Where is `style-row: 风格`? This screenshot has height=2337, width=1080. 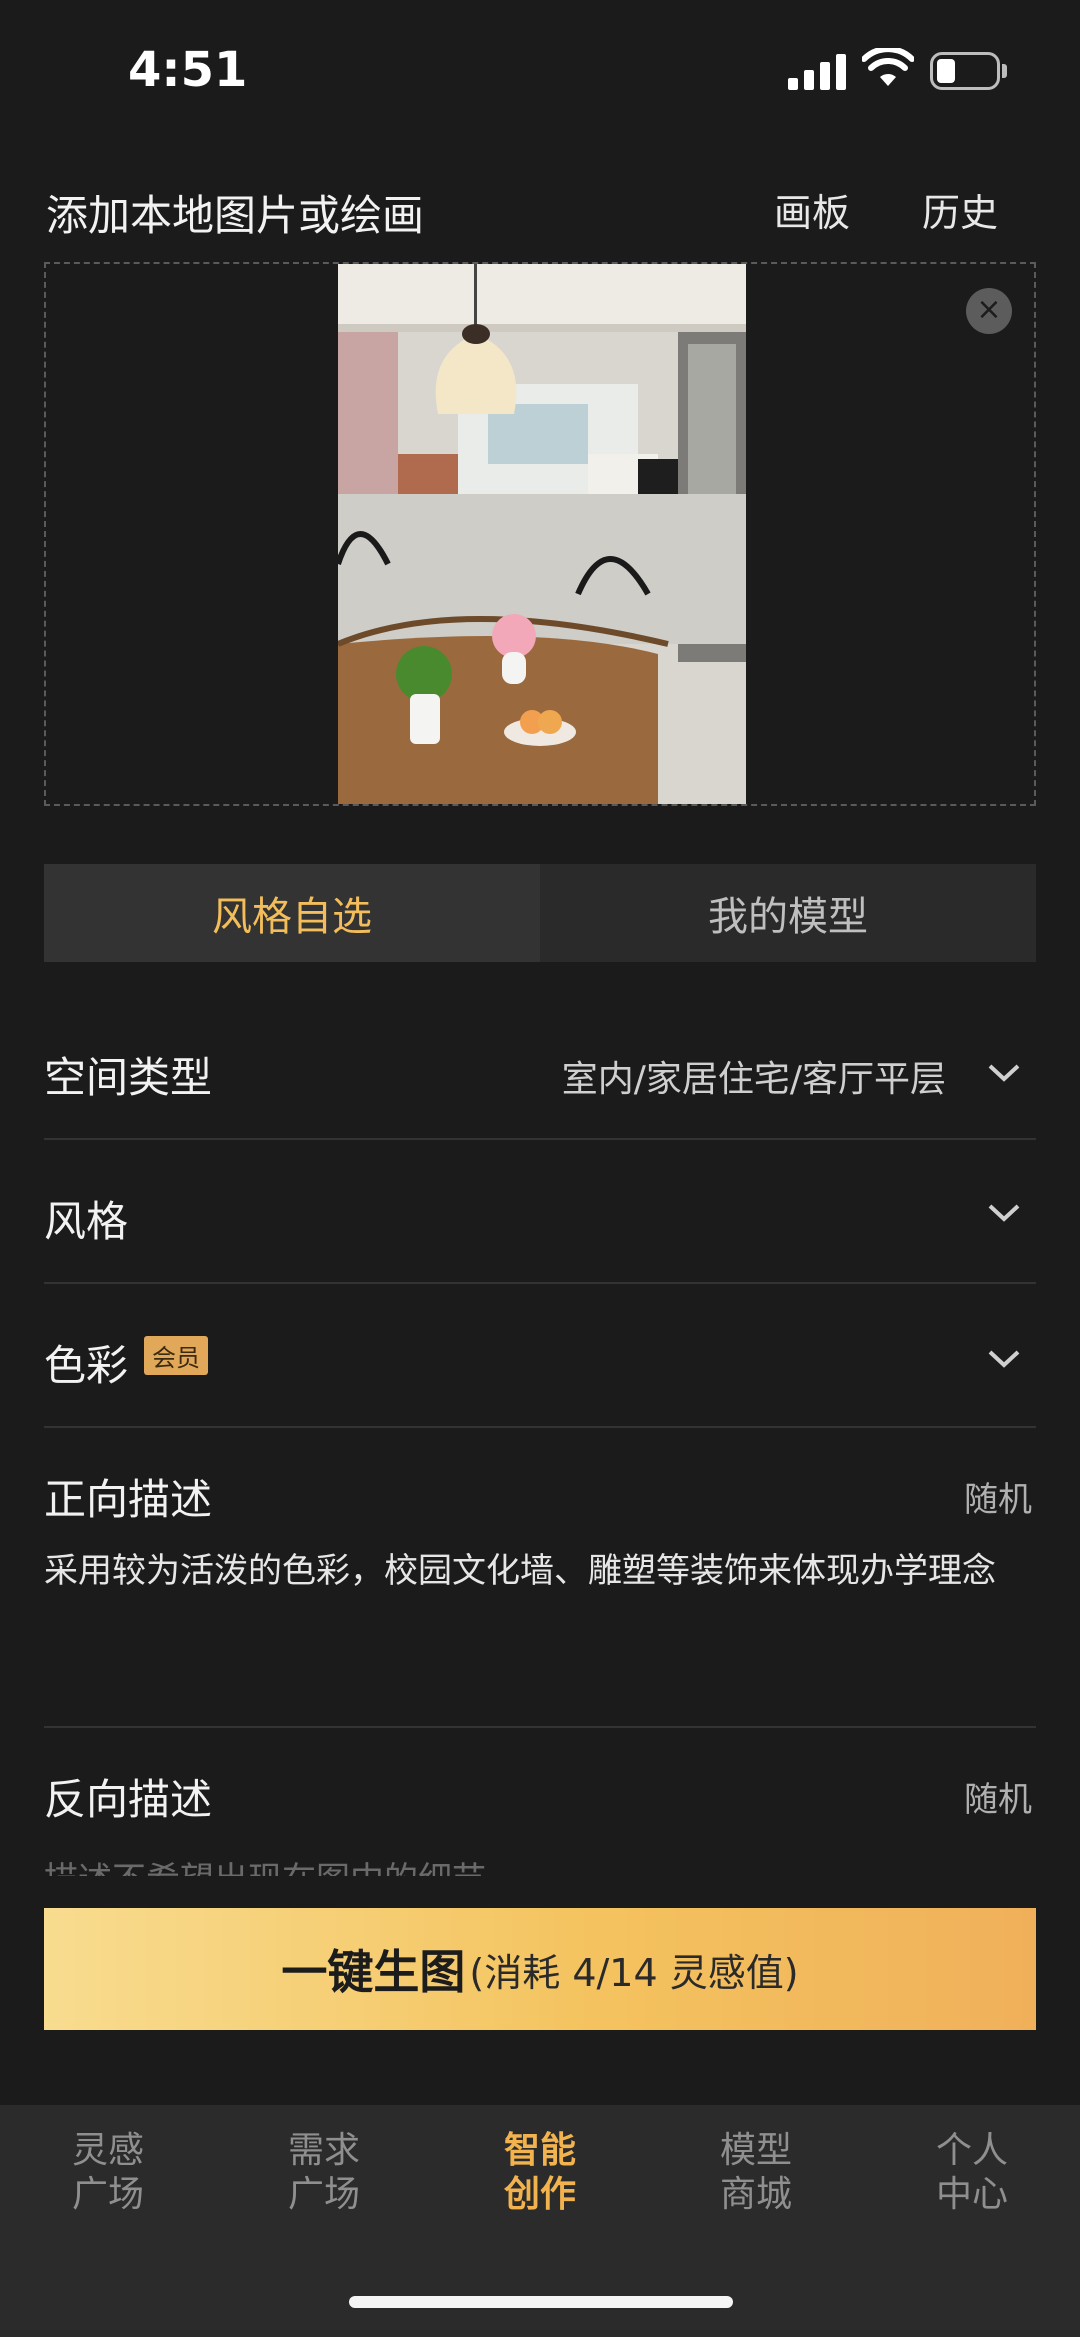 style-row: 风格 is located at coordinates (540, 1213).